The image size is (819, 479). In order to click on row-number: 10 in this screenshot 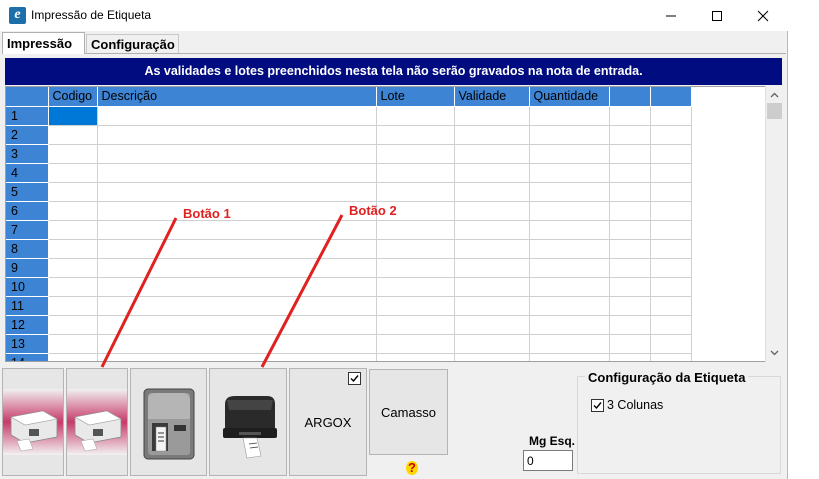, I will do `click(27, 287)`.